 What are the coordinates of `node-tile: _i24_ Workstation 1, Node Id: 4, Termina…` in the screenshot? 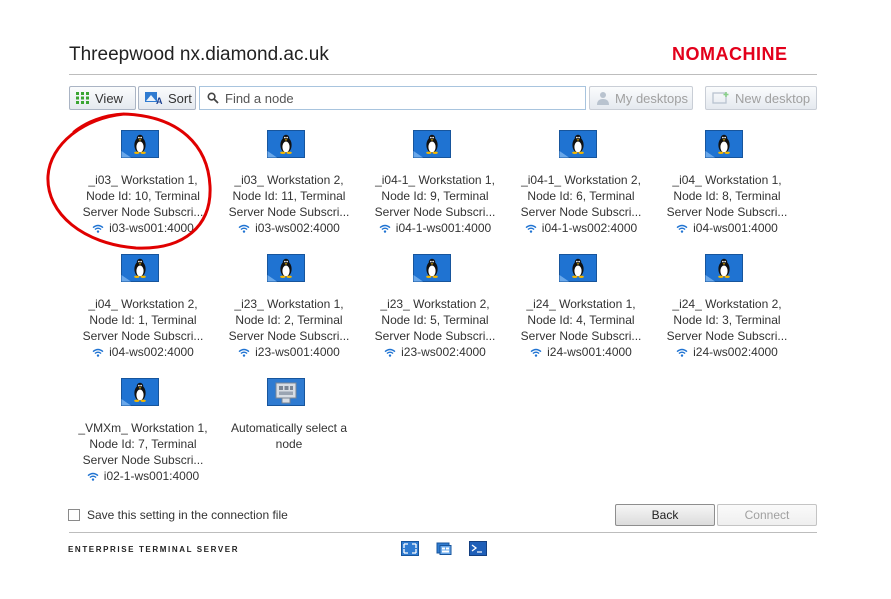 It's located at (581, 310).